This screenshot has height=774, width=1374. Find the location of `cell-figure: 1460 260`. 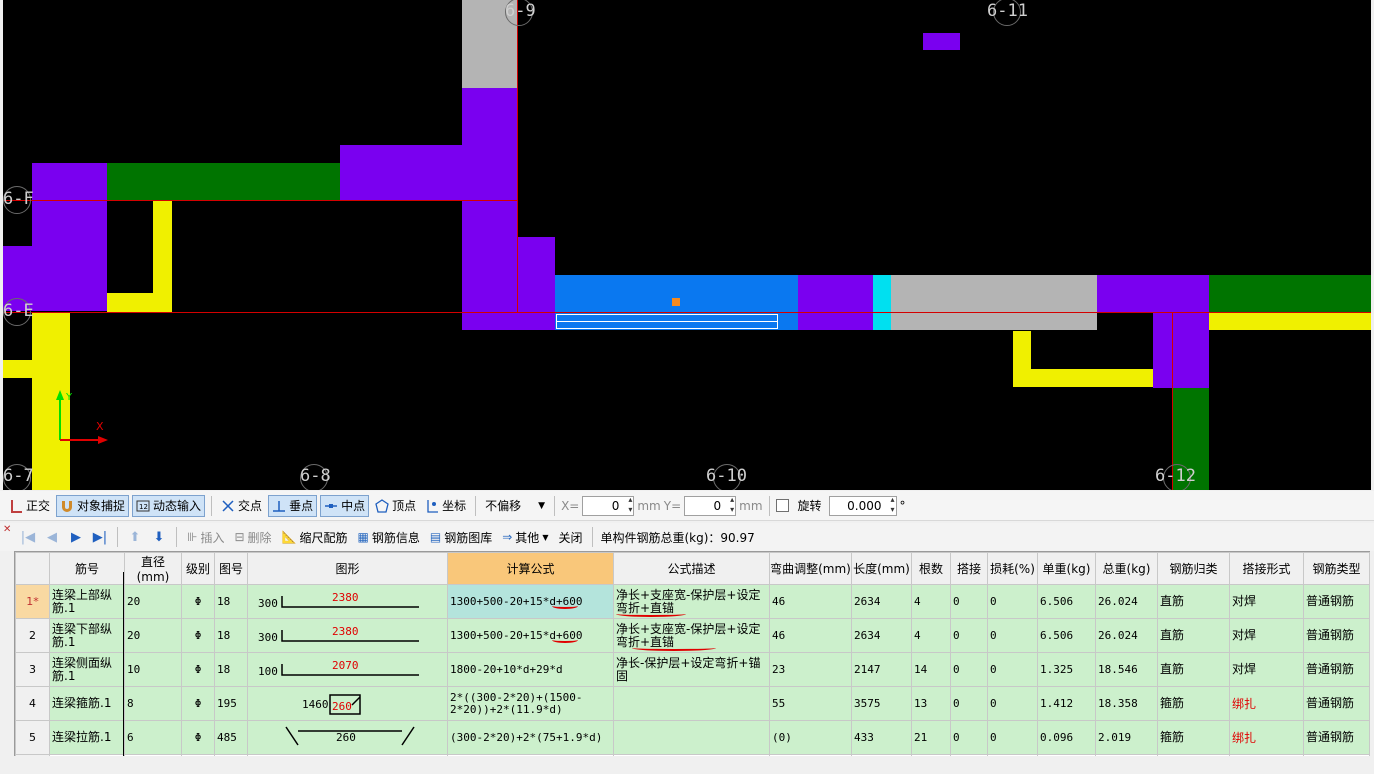

cell-figure: 1460 260 is located at coordinates (347, 703).